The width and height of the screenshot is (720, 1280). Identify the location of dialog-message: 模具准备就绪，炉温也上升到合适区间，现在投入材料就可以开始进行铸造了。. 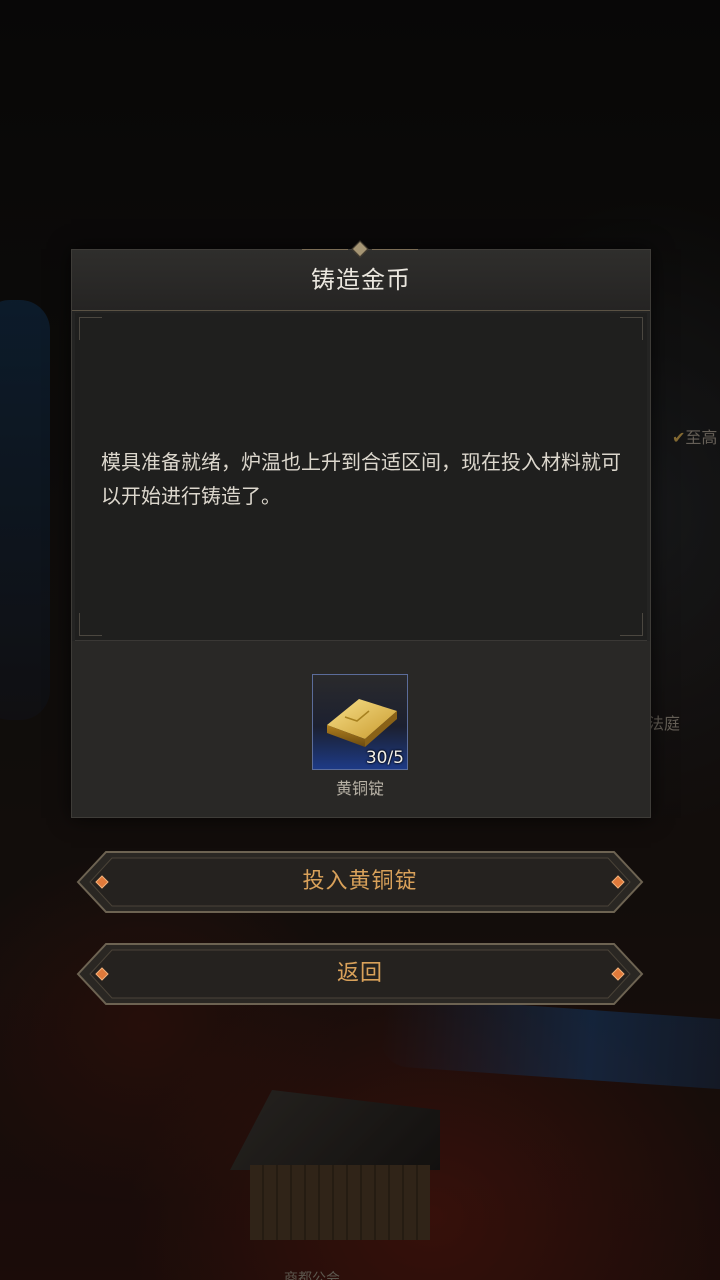
(361, 479).